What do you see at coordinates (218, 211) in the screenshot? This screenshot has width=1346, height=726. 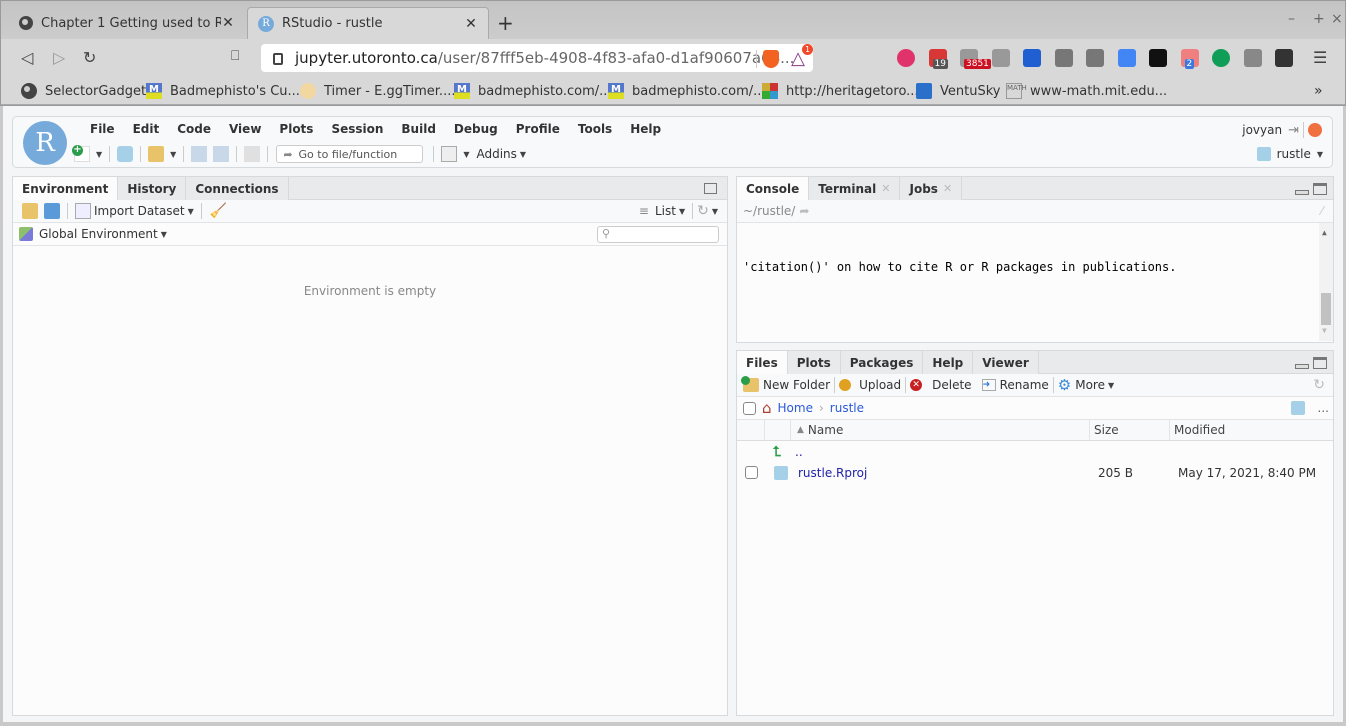 I see `broom-icon: 🧹` at bounding box center [218, 211].